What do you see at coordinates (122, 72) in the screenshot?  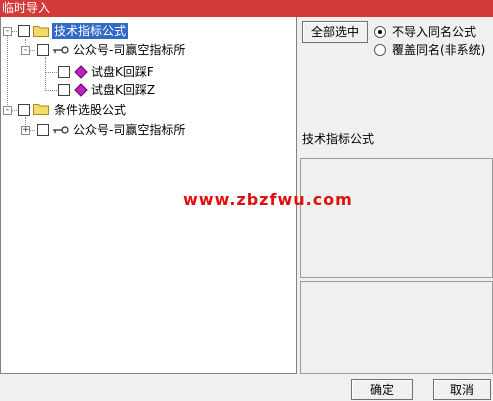 I see `tree-node-label: 试盘K回踩F` at bounding box center [122, 72].